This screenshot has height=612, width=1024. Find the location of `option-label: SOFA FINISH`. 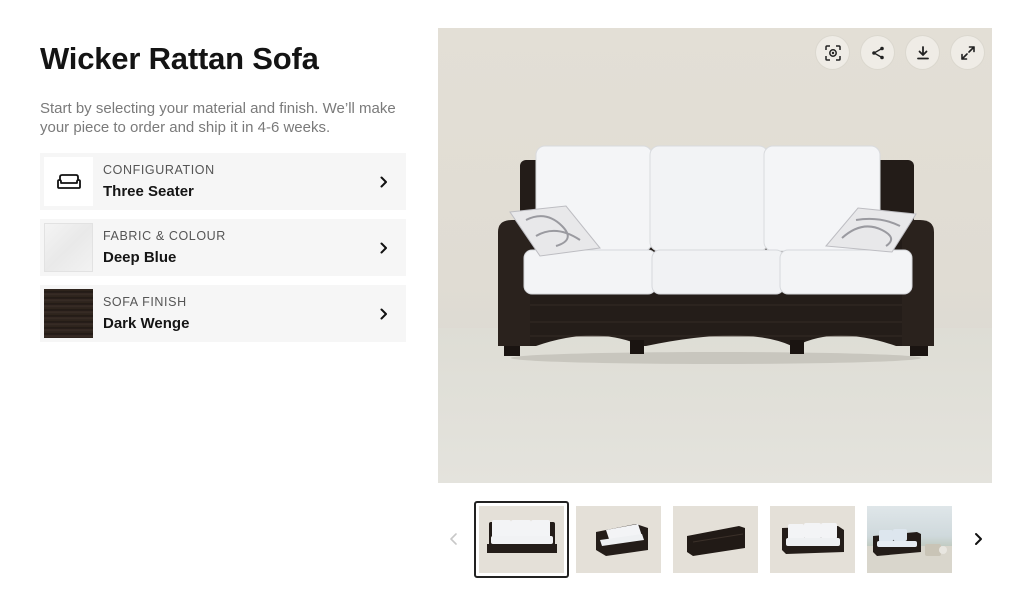

option-label: SOFA FINISH is located at coordinates (145, 302).